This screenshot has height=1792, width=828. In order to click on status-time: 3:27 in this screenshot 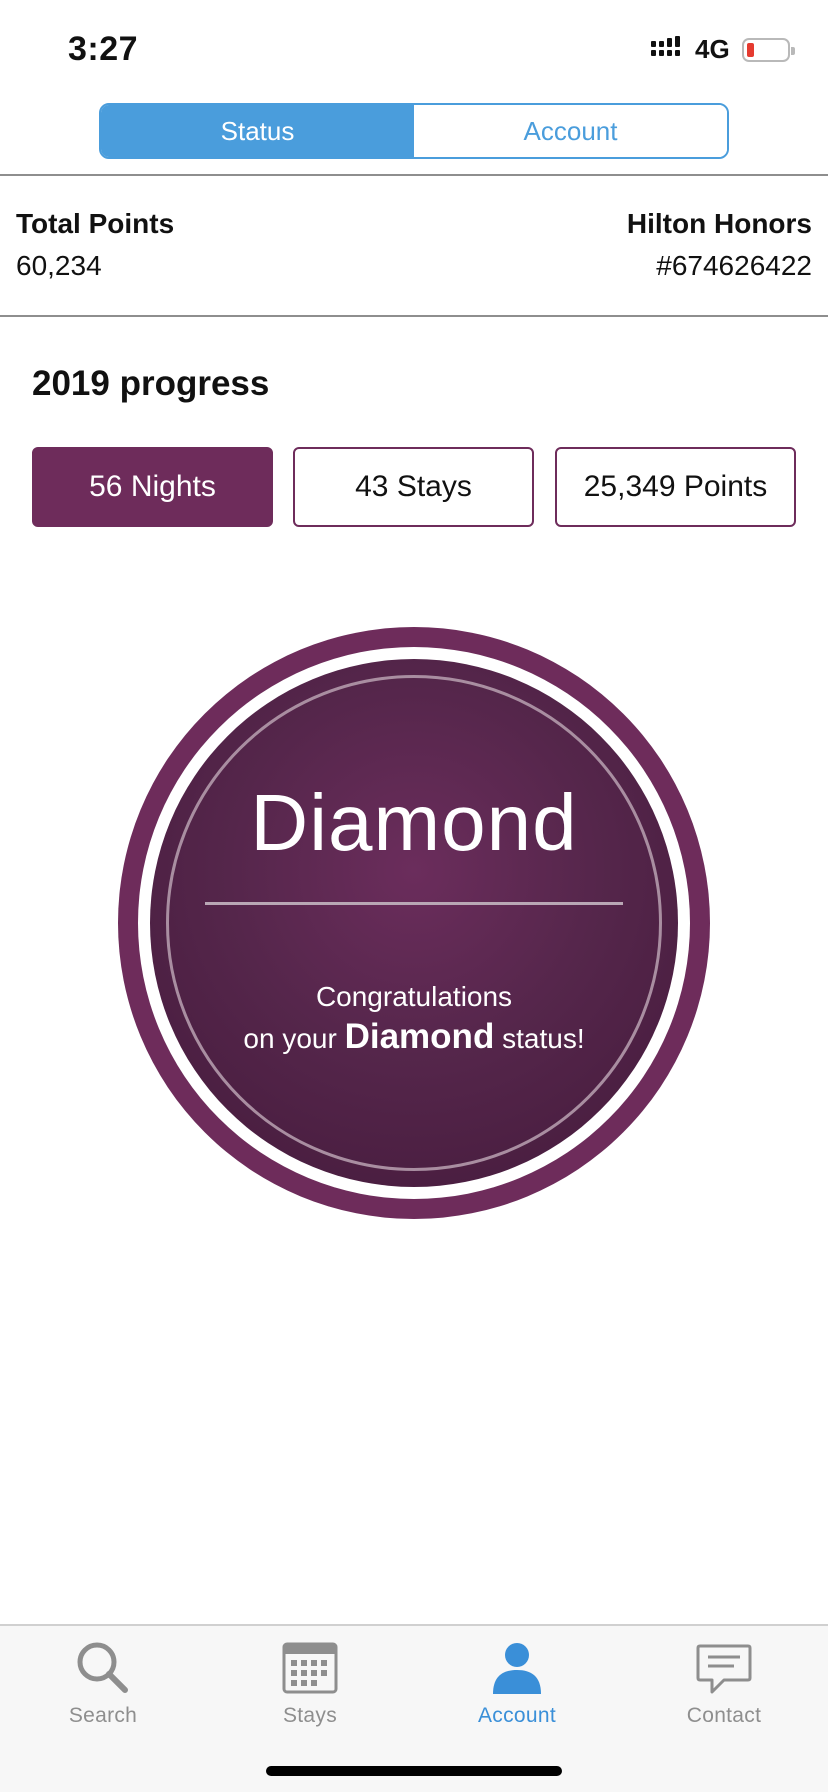, I will do `click(103, 49)`.